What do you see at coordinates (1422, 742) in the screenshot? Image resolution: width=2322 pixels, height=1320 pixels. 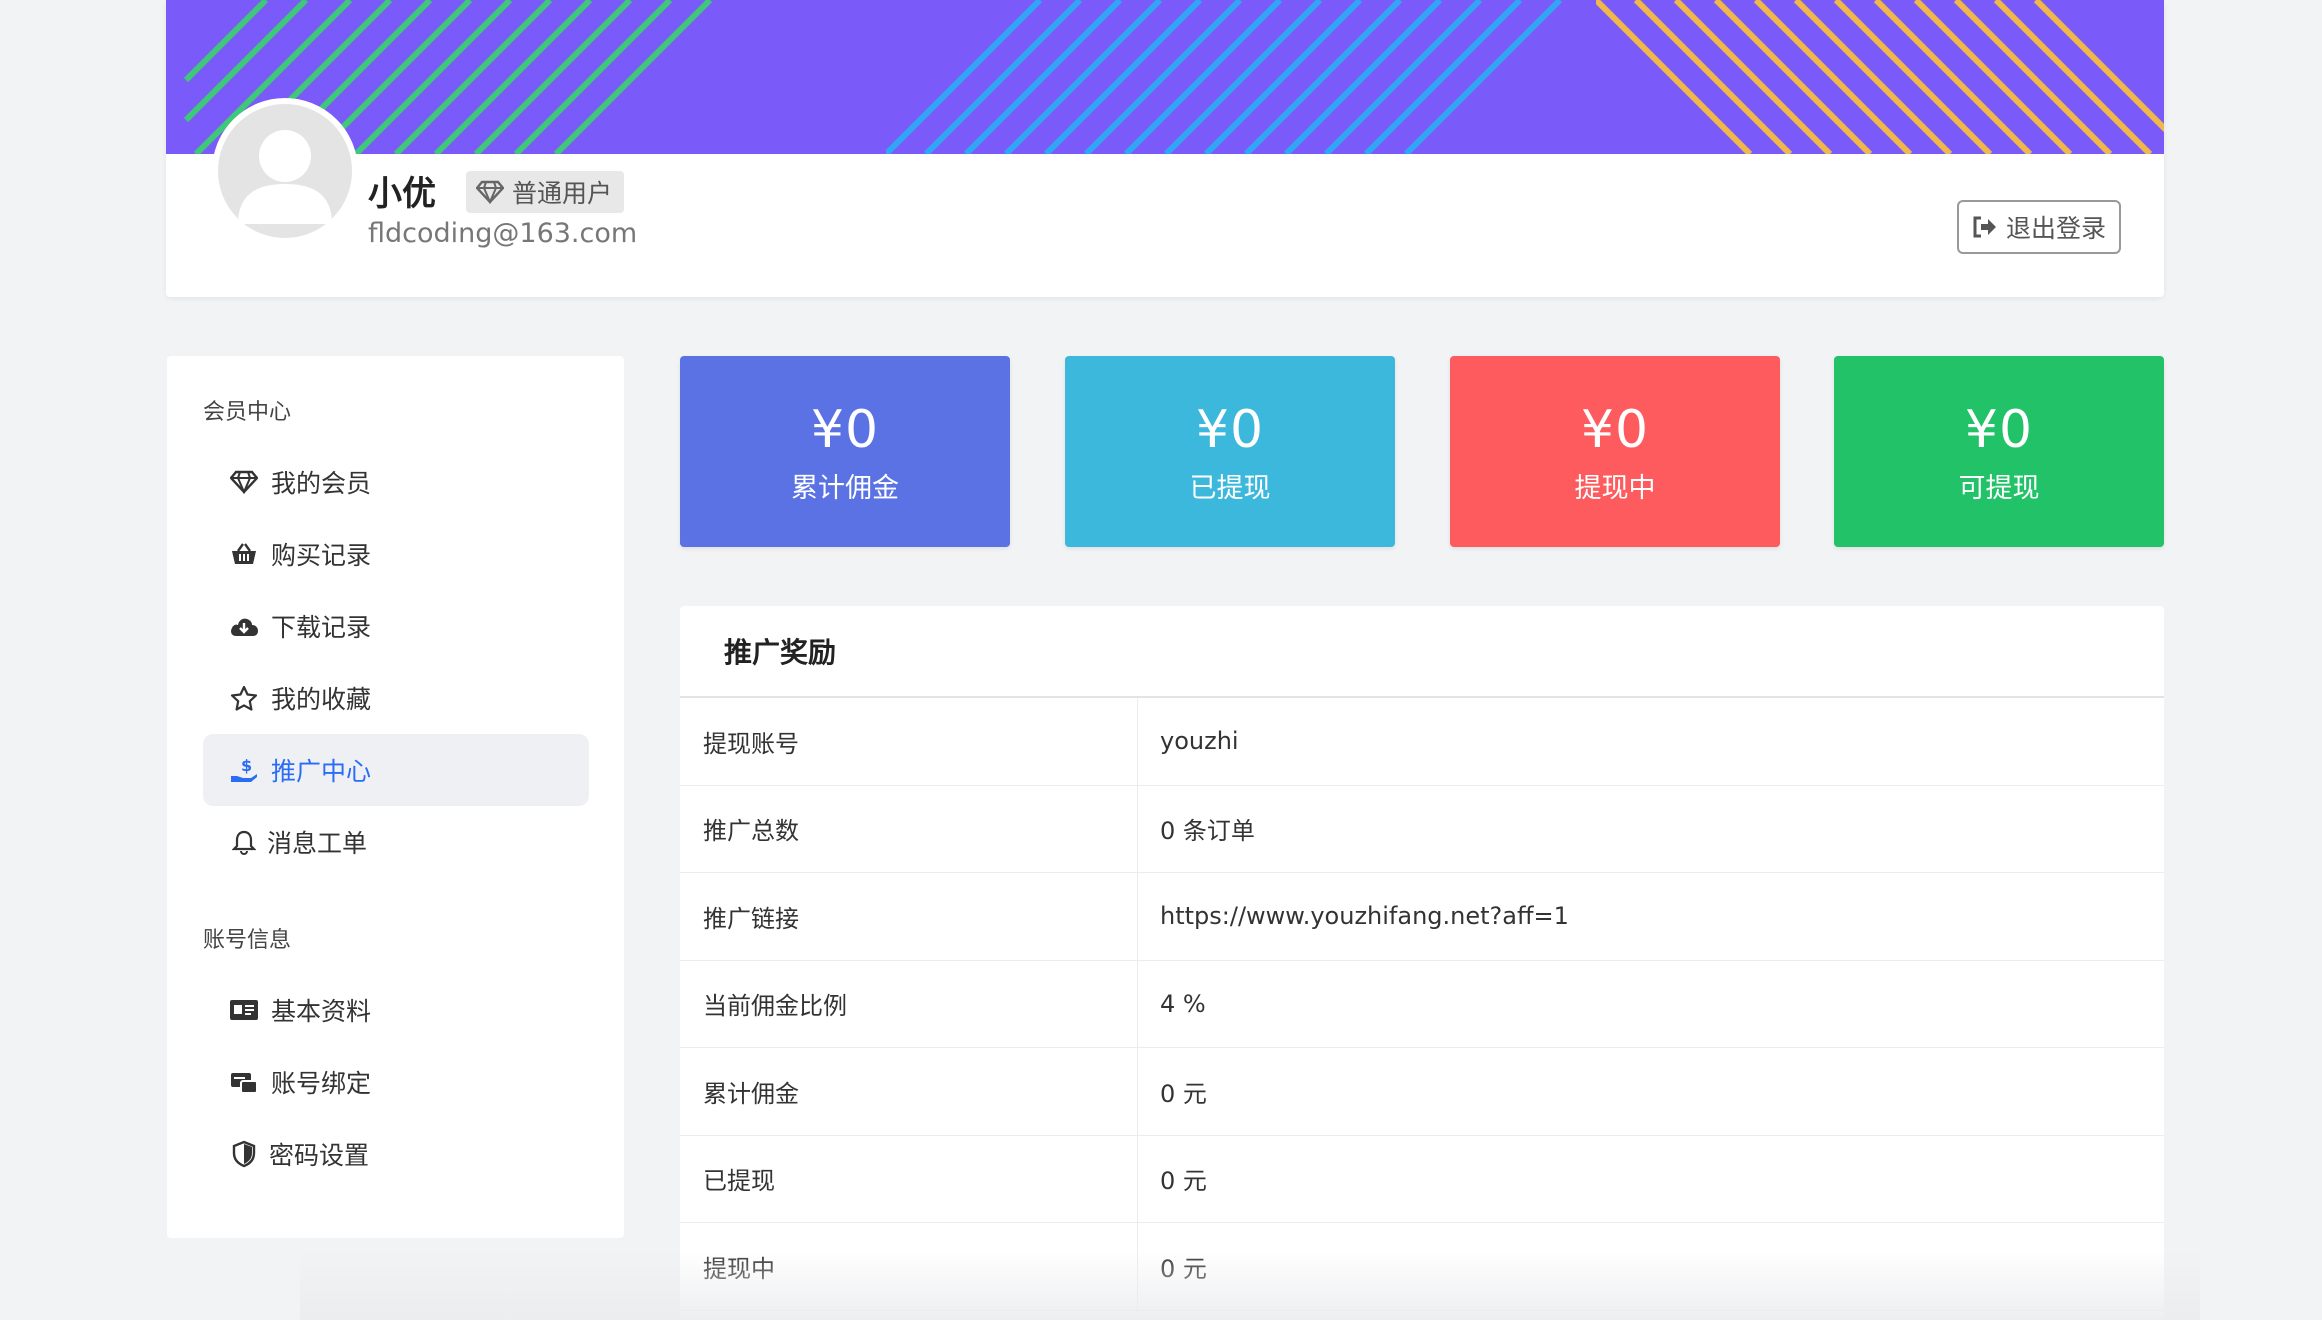 I see `table-row: 提现账号 youzhi` at bounding box center [1422, 742].